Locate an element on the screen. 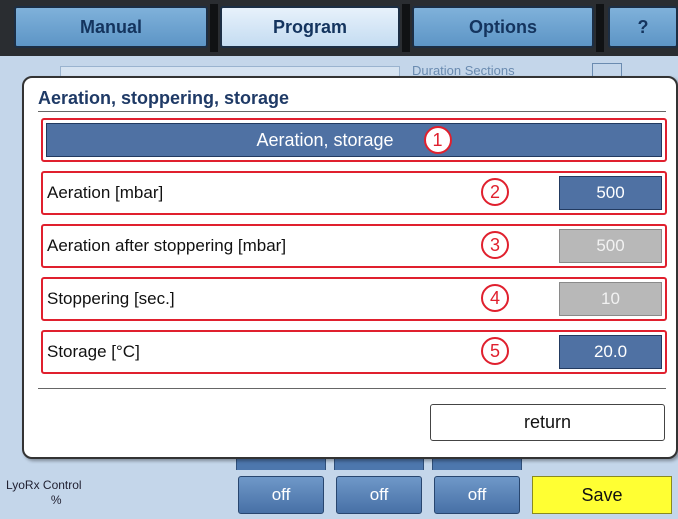 This screenshot has width=678, height=519. aeration-row: Aeration [mbar] 2 500 is located at coordinates (354, 193).